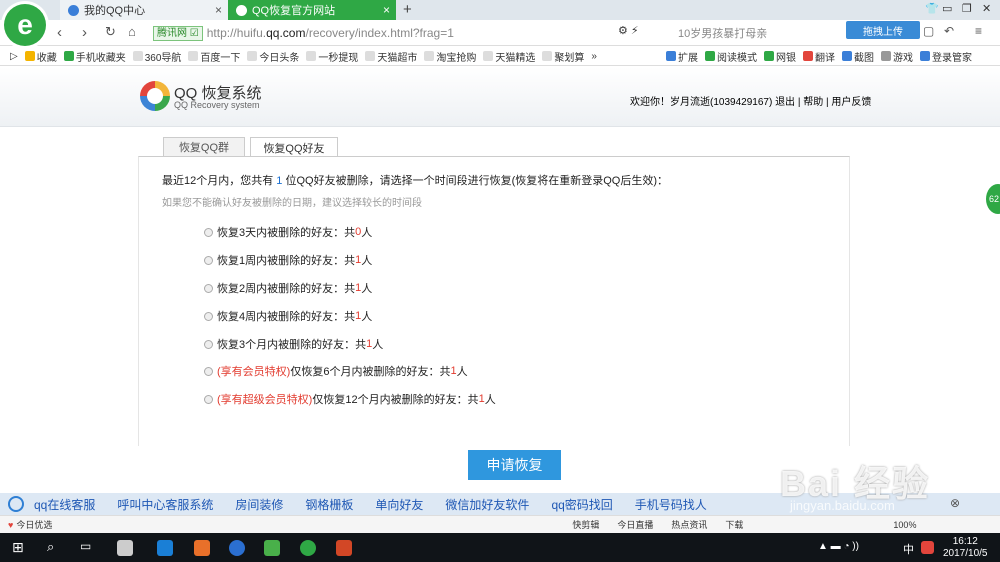  Describe the element at coordinates (857, 56) in the screenshot. I see `tool-screenshot: 截图` at that location.